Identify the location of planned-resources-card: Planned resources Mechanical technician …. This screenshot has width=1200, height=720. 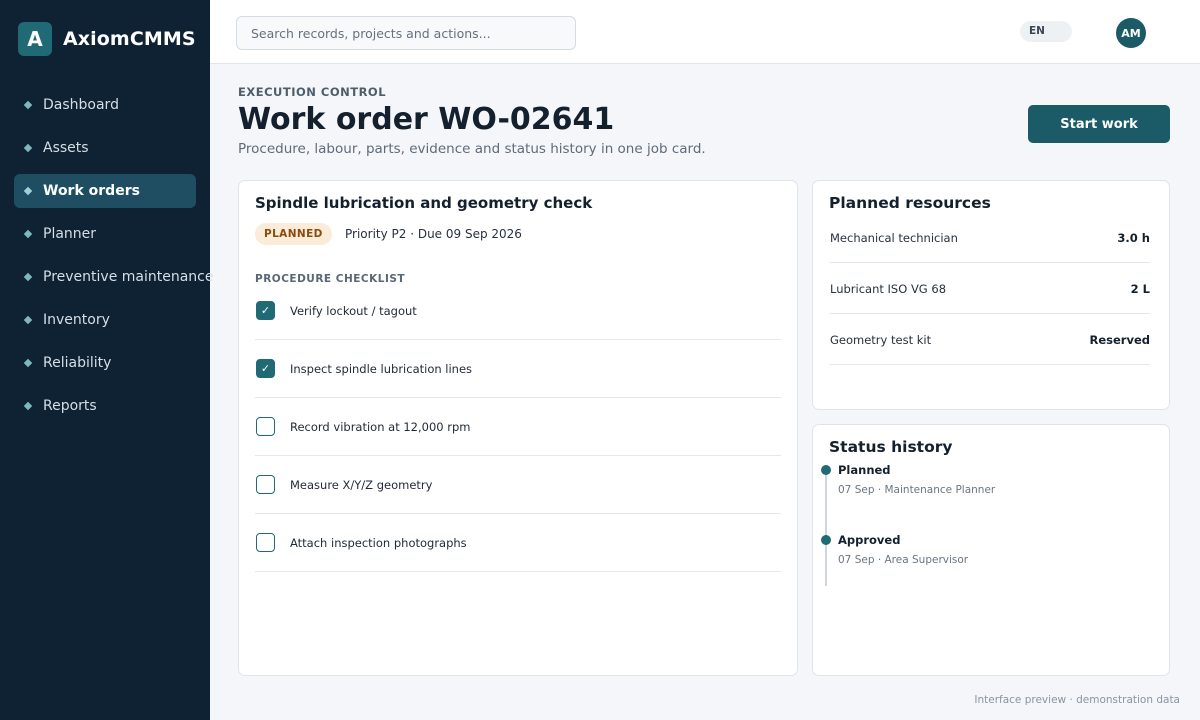
(991, 295).